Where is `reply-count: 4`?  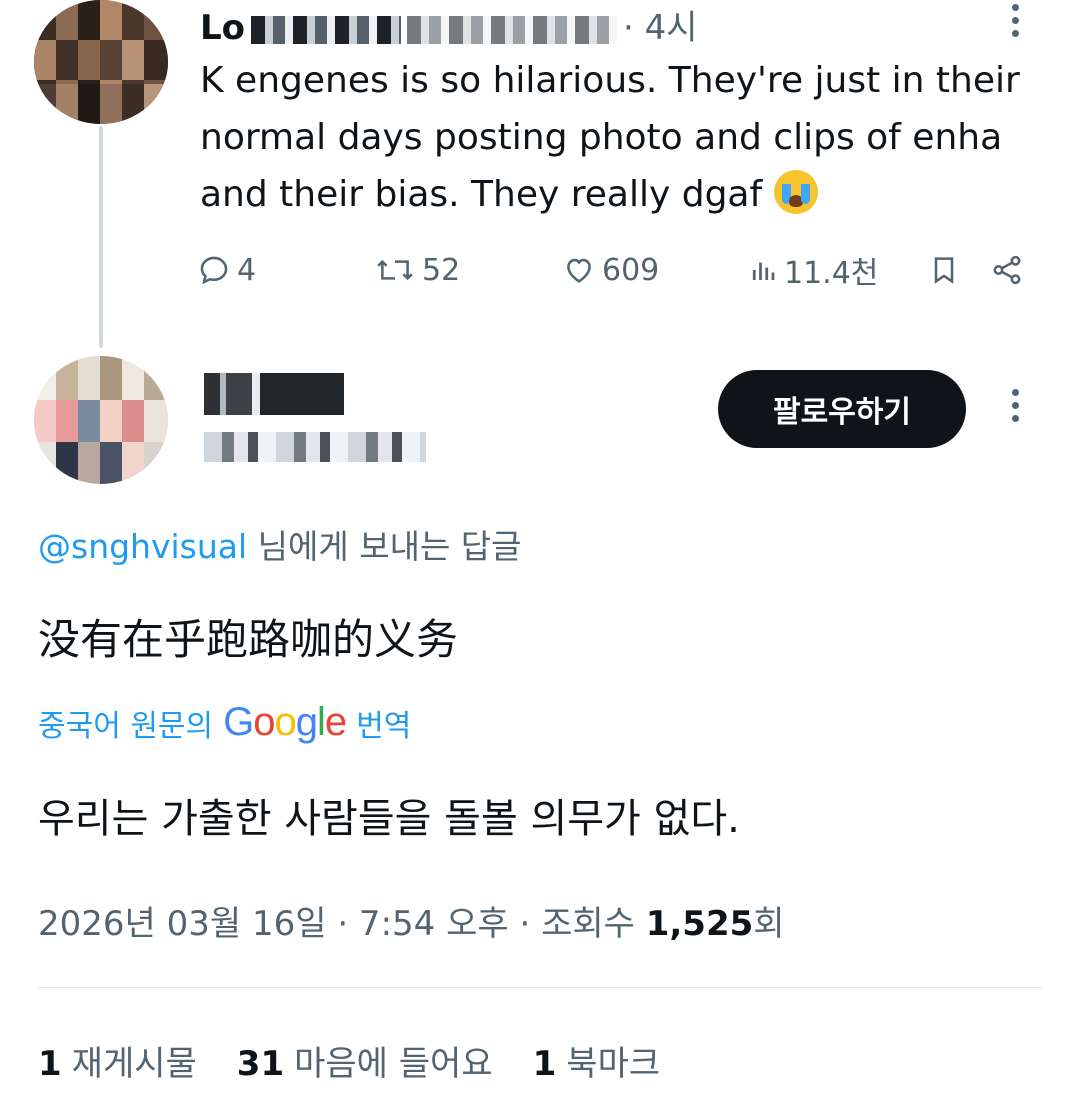 reply-count: 4 is located at coordinates (247, 270).